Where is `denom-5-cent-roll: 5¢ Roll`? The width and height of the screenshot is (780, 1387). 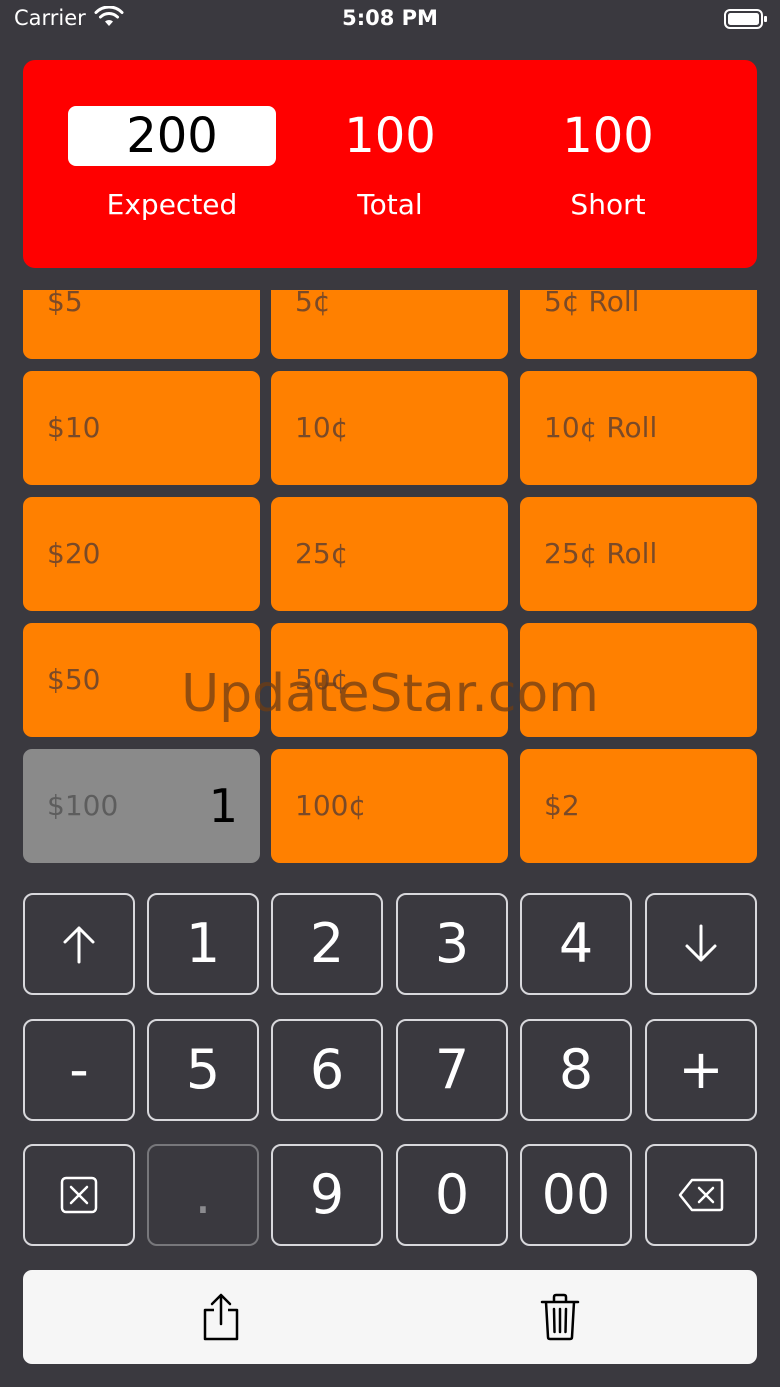 denom-5-cent-roll: 5¢ Roll is located at coordinates (638, 324).